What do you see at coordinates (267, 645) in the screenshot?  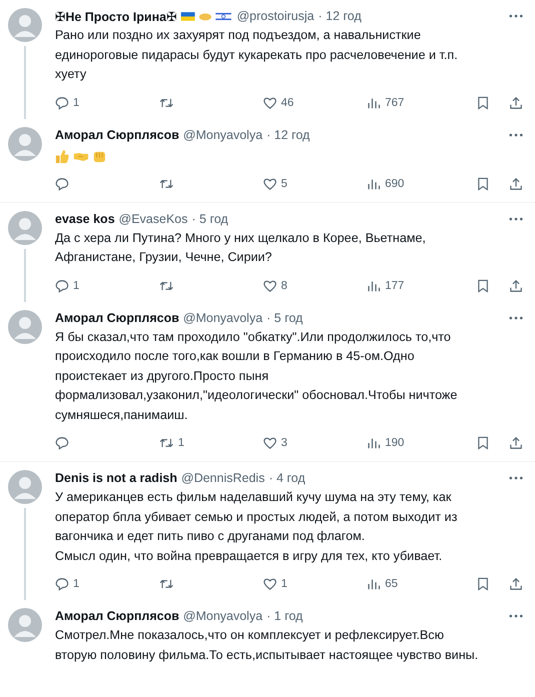 I see `post-text: Смотрел.Мне показалось,что он комплексует и рефлексирует.Всю вторую половину фильма.То есть,испытывает настоящее чувство вины.` at bounding box center [267, 645].